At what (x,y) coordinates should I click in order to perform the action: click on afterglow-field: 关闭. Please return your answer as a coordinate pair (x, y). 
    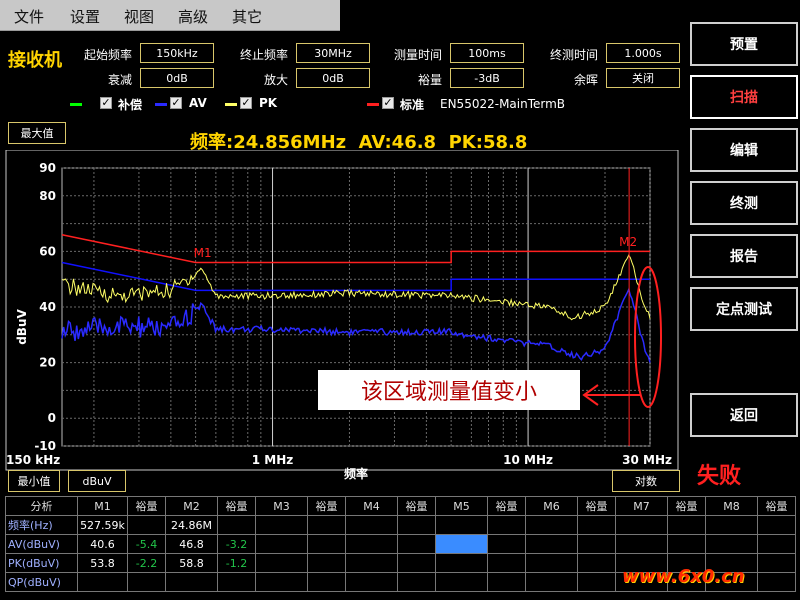
    Looking at the image, I should click on (643, 78).